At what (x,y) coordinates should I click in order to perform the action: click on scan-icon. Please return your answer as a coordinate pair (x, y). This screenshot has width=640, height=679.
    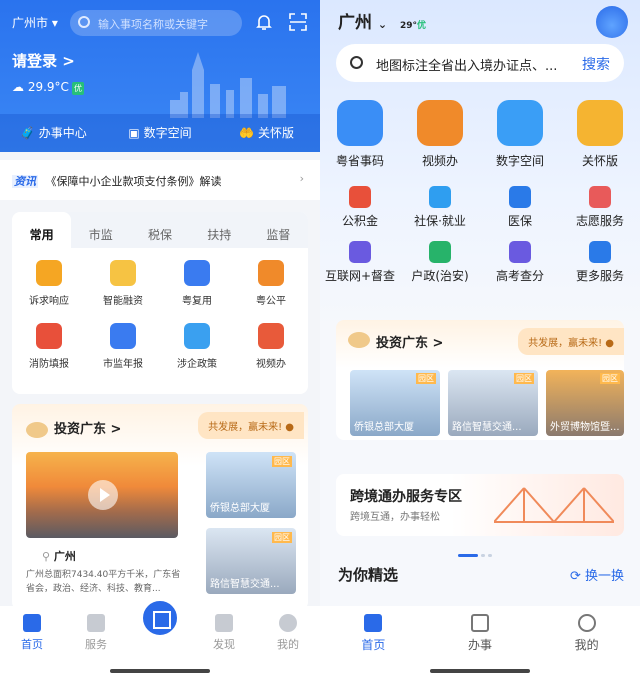
    Looking at the image, I should click on (298, 22).